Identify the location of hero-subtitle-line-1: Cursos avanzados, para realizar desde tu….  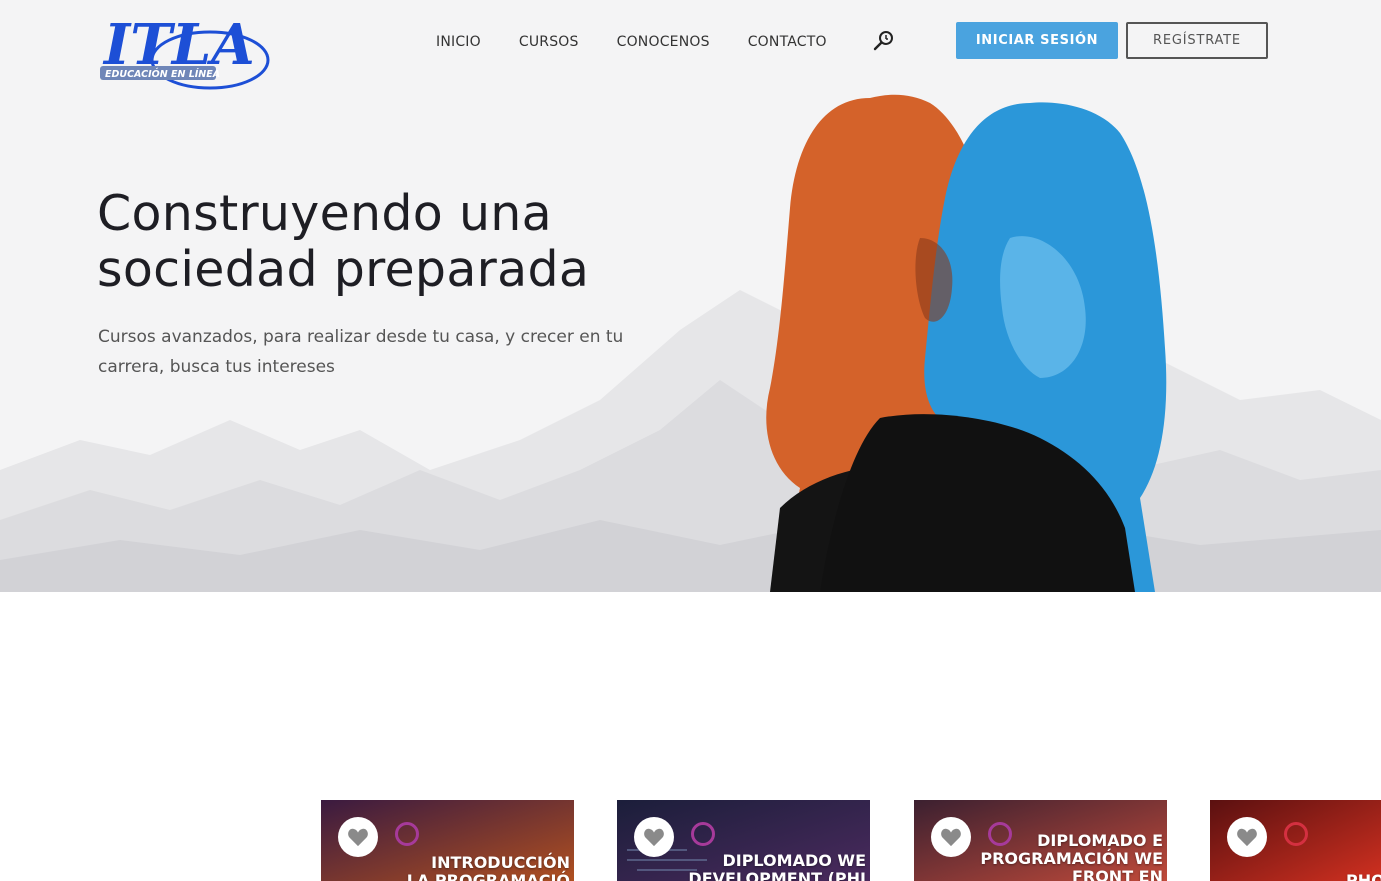
(361, 337).